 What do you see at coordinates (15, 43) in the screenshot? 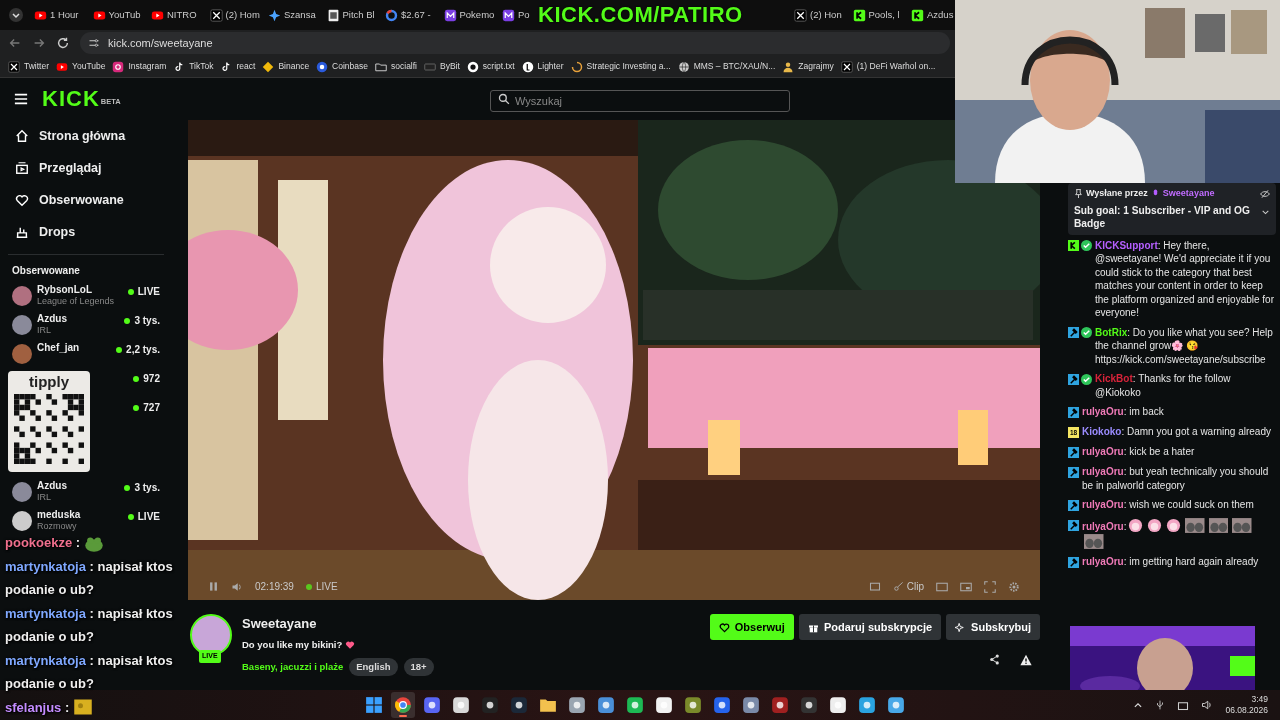
I see `back-icon` at bounding box center [15, 43].